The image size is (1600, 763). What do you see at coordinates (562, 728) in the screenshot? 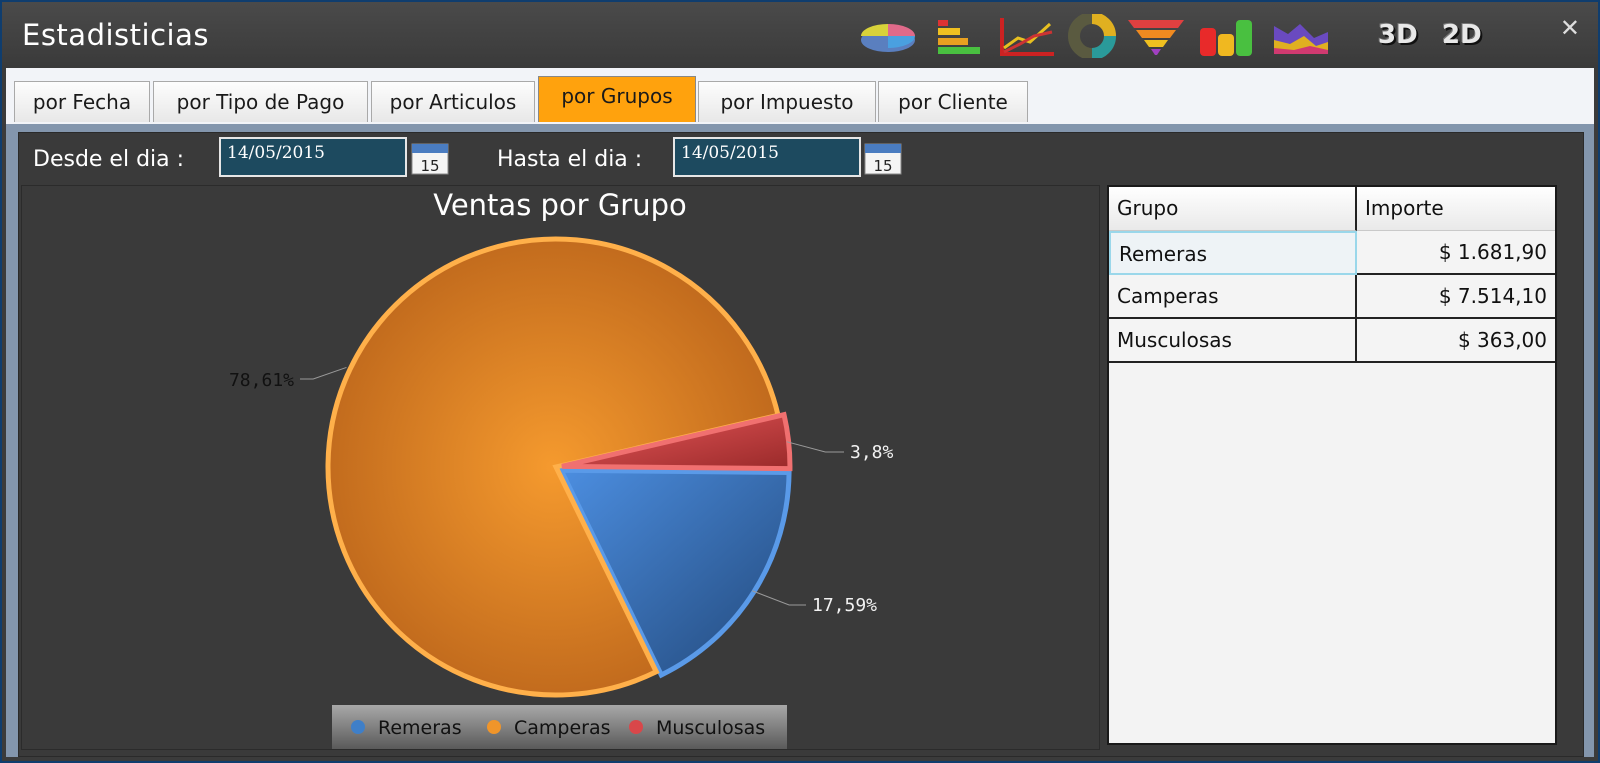
I see `legend-label-camperas: Camperas` at bounding box center [562, 728].